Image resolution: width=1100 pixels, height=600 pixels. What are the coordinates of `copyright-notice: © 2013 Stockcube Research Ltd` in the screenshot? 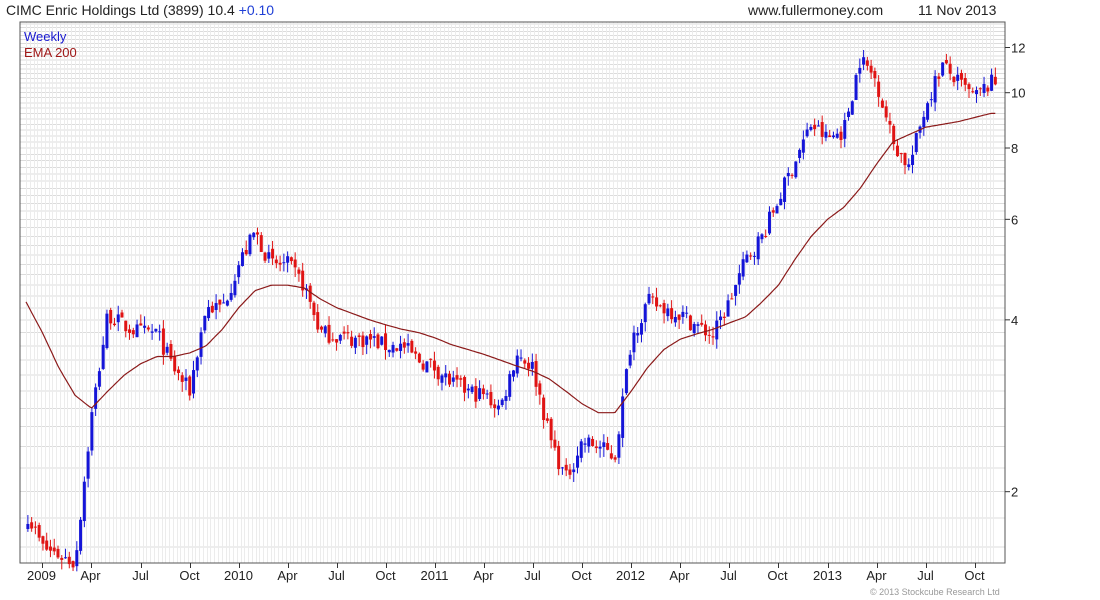 It's located at (935, 592).